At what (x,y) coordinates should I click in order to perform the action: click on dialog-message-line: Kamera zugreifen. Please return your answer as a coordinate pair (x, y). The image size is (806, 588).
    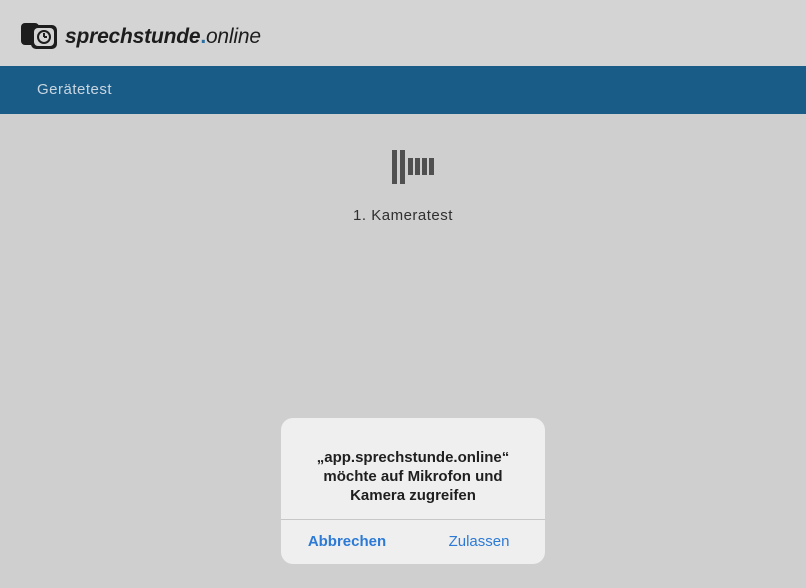
    Looking at the image, I should click on (413, 495).